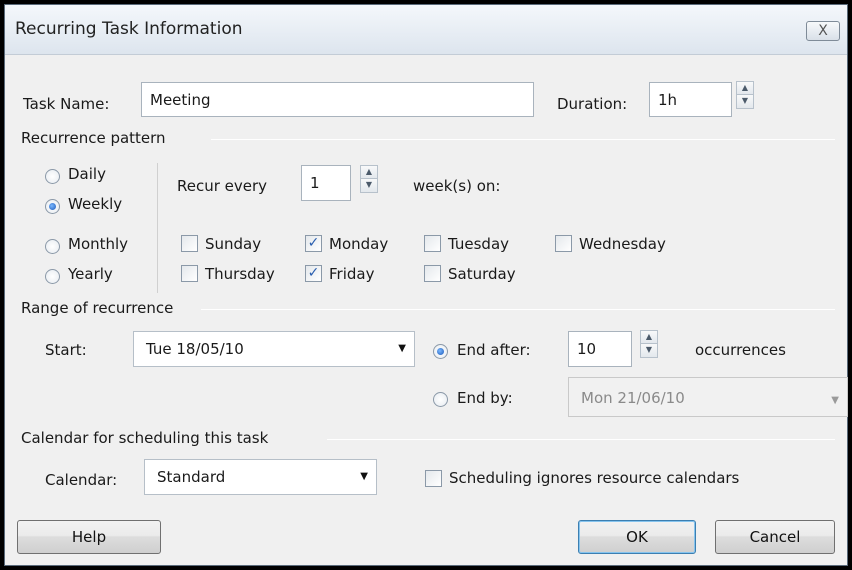 Image resolution: width=852 pixels, height=570 pixels. Describe the element at coordinates (313, 273) in the screenshot. I see `friday-checkbox: ✓` at that location.